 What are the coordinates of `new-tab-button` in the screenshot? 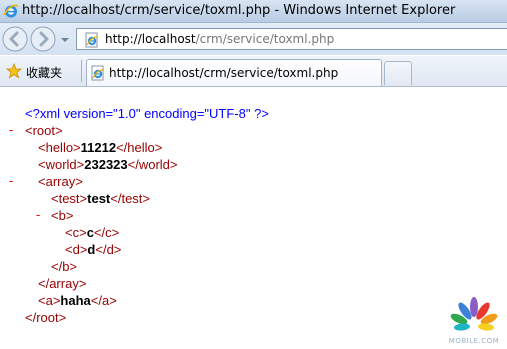 It's located at (398, 73).